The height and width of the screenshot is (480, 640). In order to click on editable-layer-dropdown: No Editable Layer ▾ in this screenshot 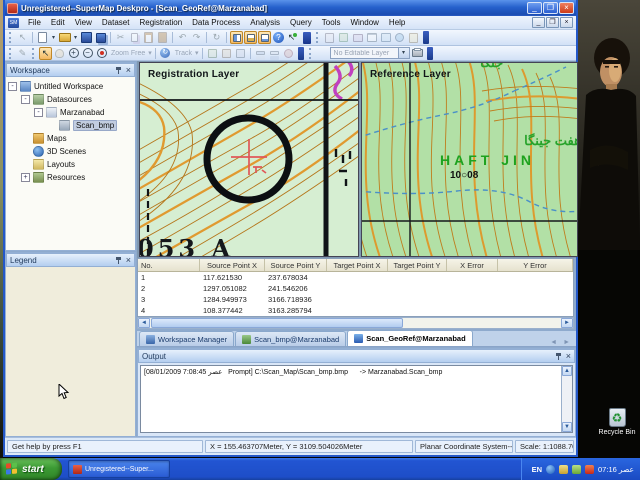, I will do `click(369, 53)`.